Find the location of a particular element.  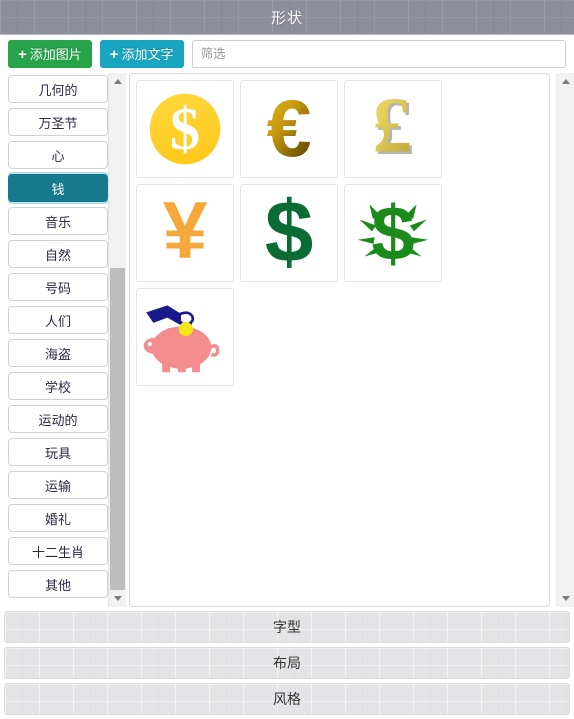

sidebar-scrollbar is located at coordinates (117, 340).